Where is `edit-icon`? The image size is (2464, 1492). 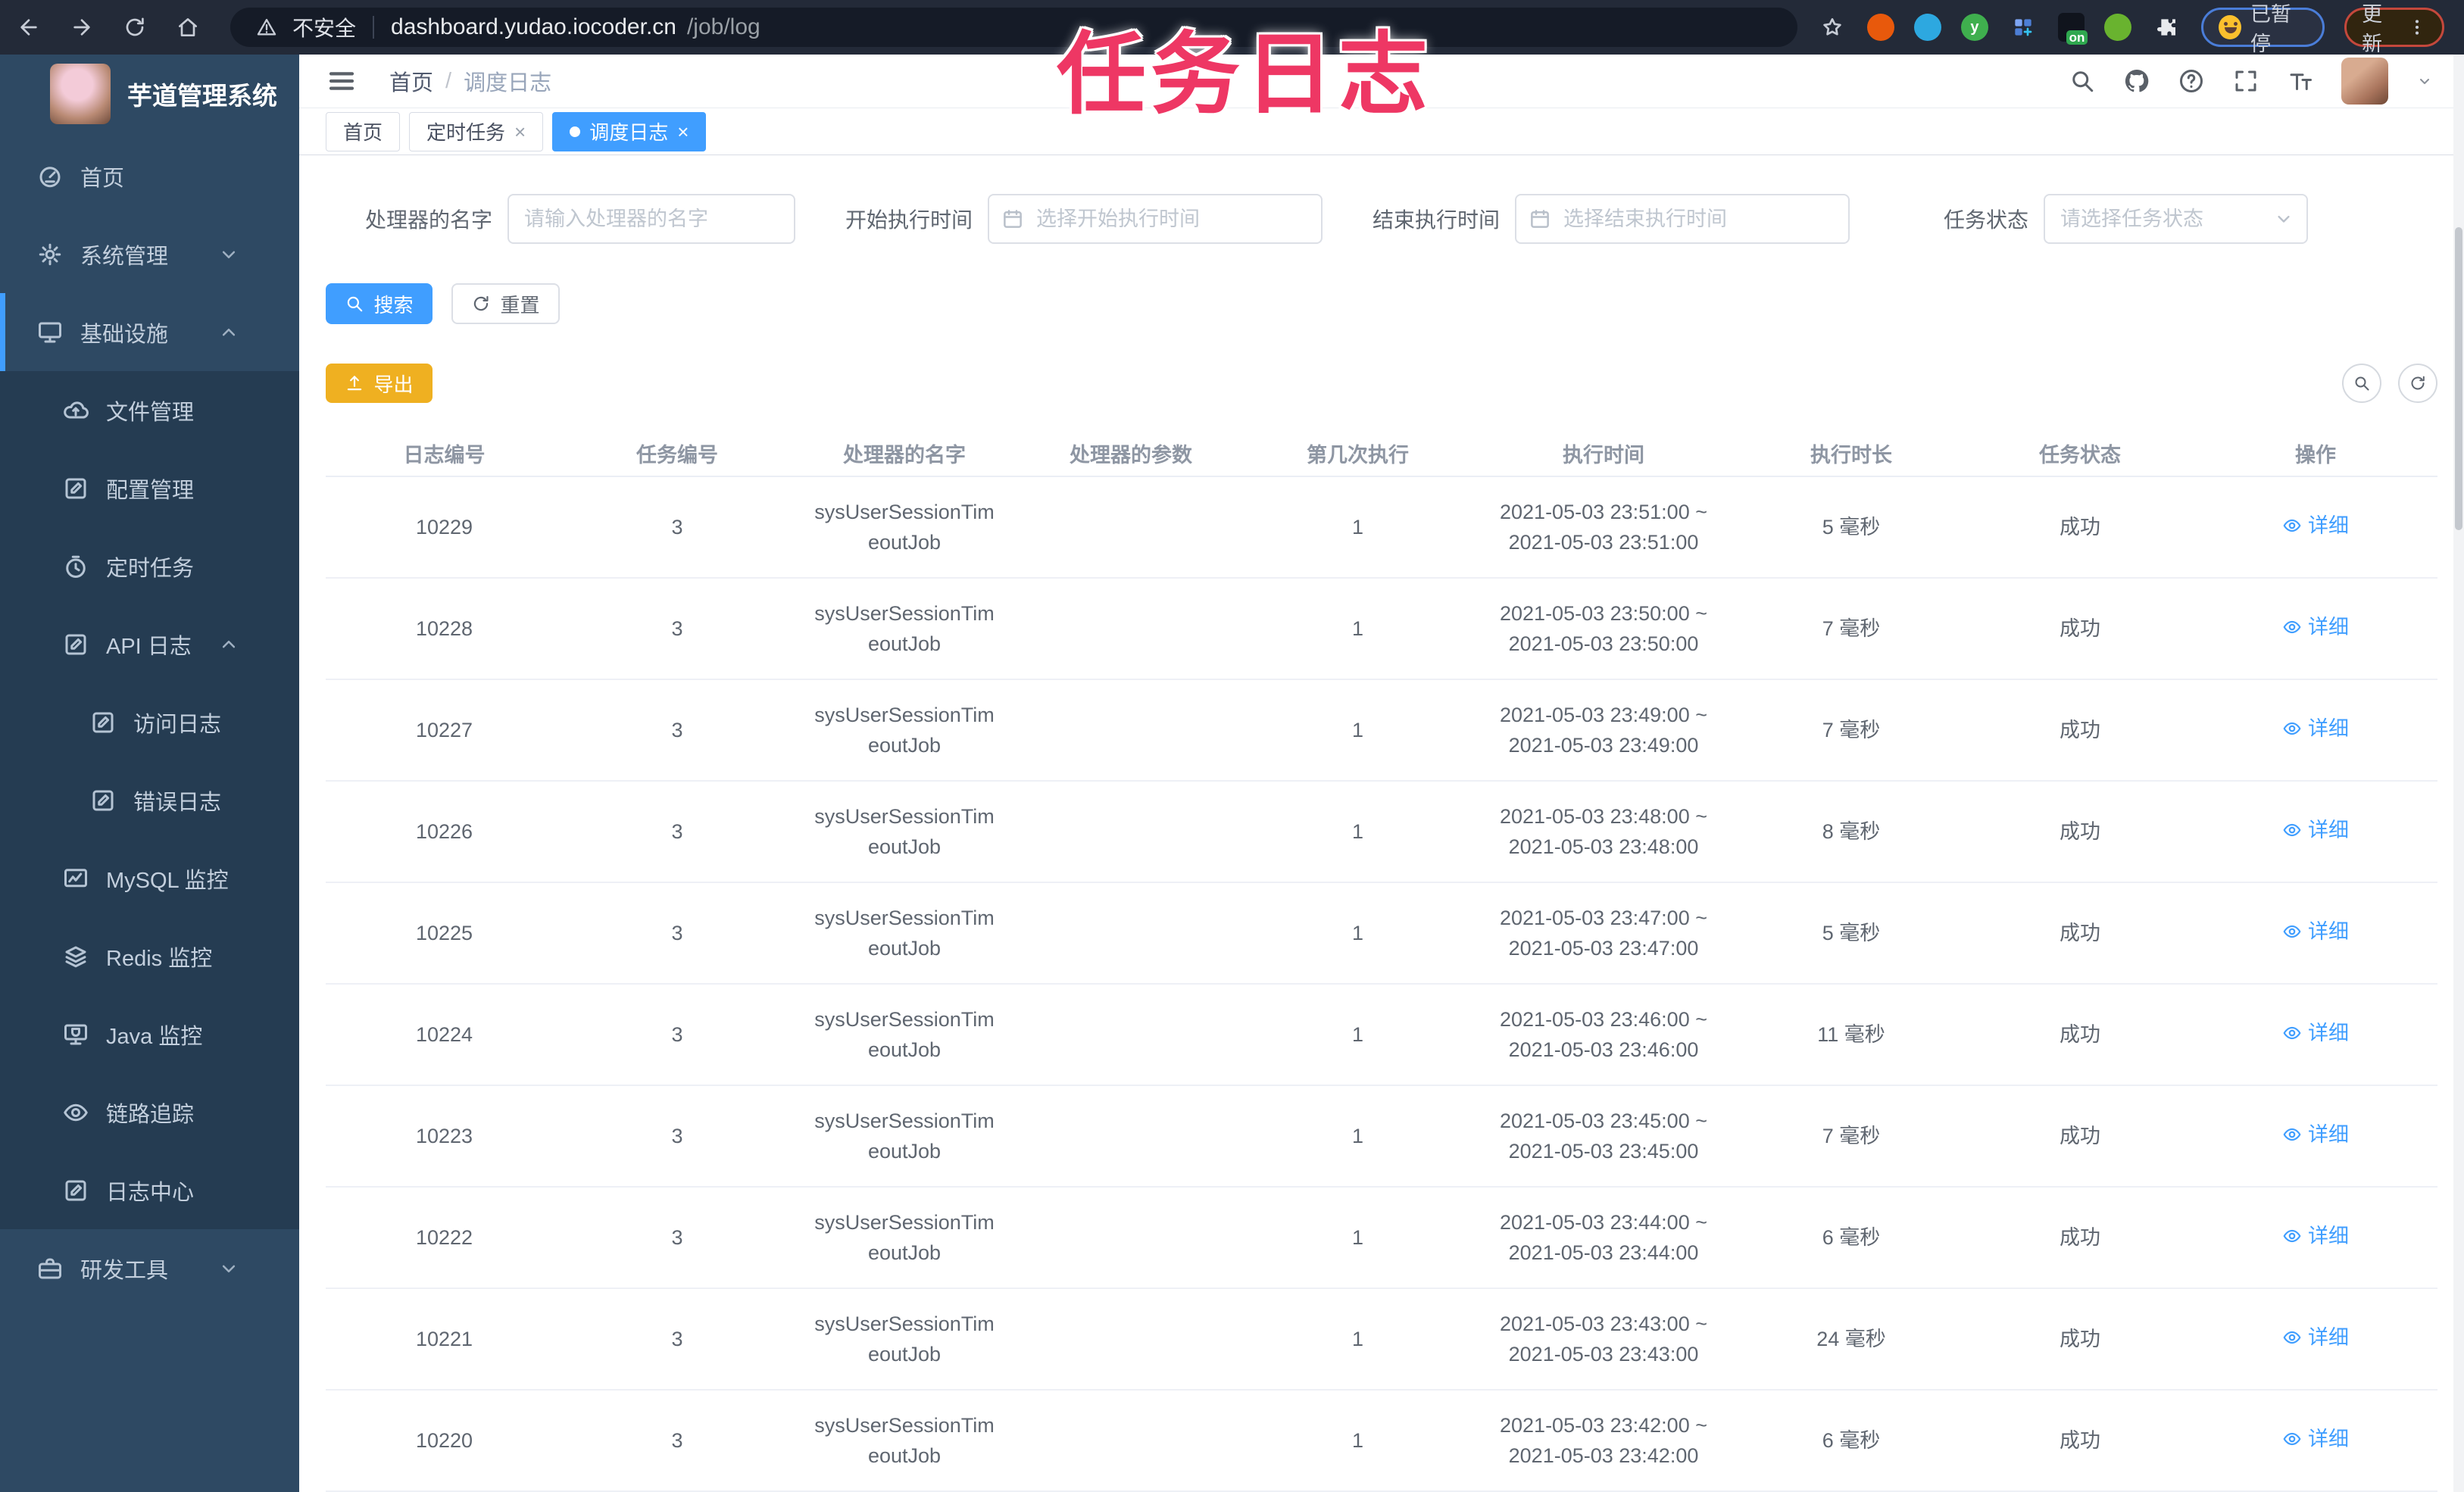
edit-icon is located at coordinates (103, 800).